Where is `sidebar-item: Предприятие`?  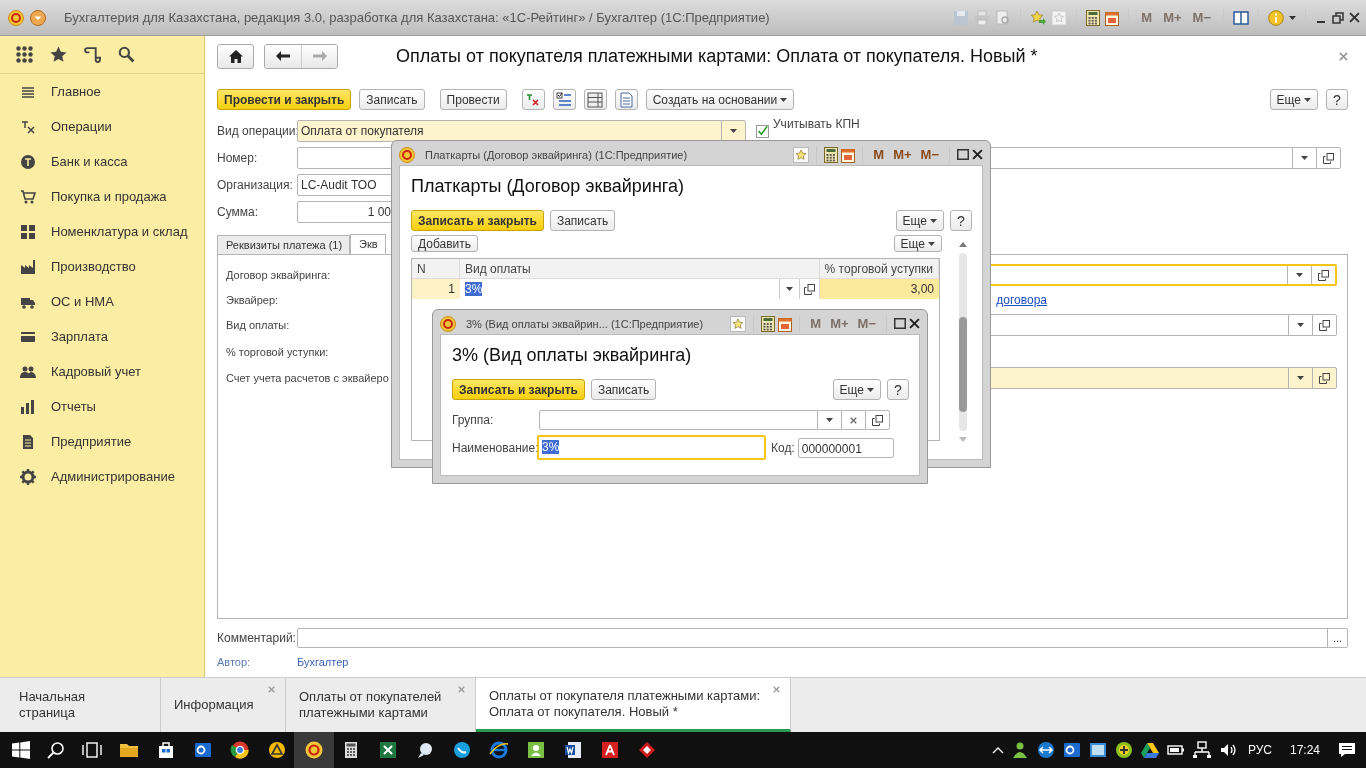 sidebar-item: Предприятие is located at coordinates (102, 441).